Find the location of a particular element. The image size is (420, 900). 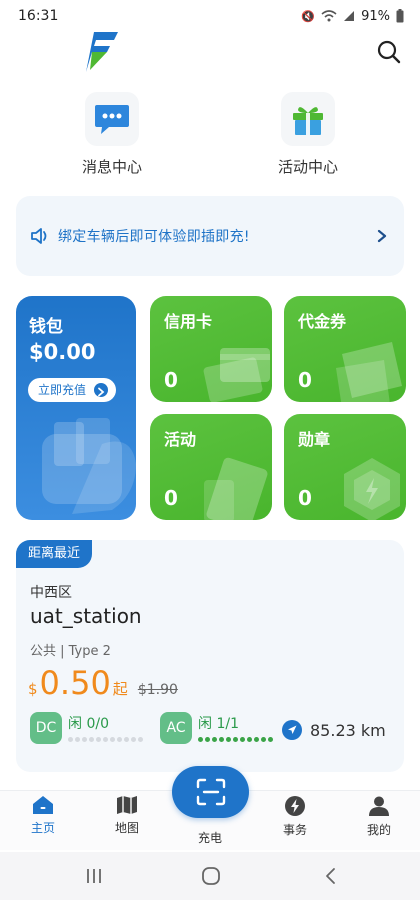

mute-icon: 🔇 is located at coordinates (308, 16).